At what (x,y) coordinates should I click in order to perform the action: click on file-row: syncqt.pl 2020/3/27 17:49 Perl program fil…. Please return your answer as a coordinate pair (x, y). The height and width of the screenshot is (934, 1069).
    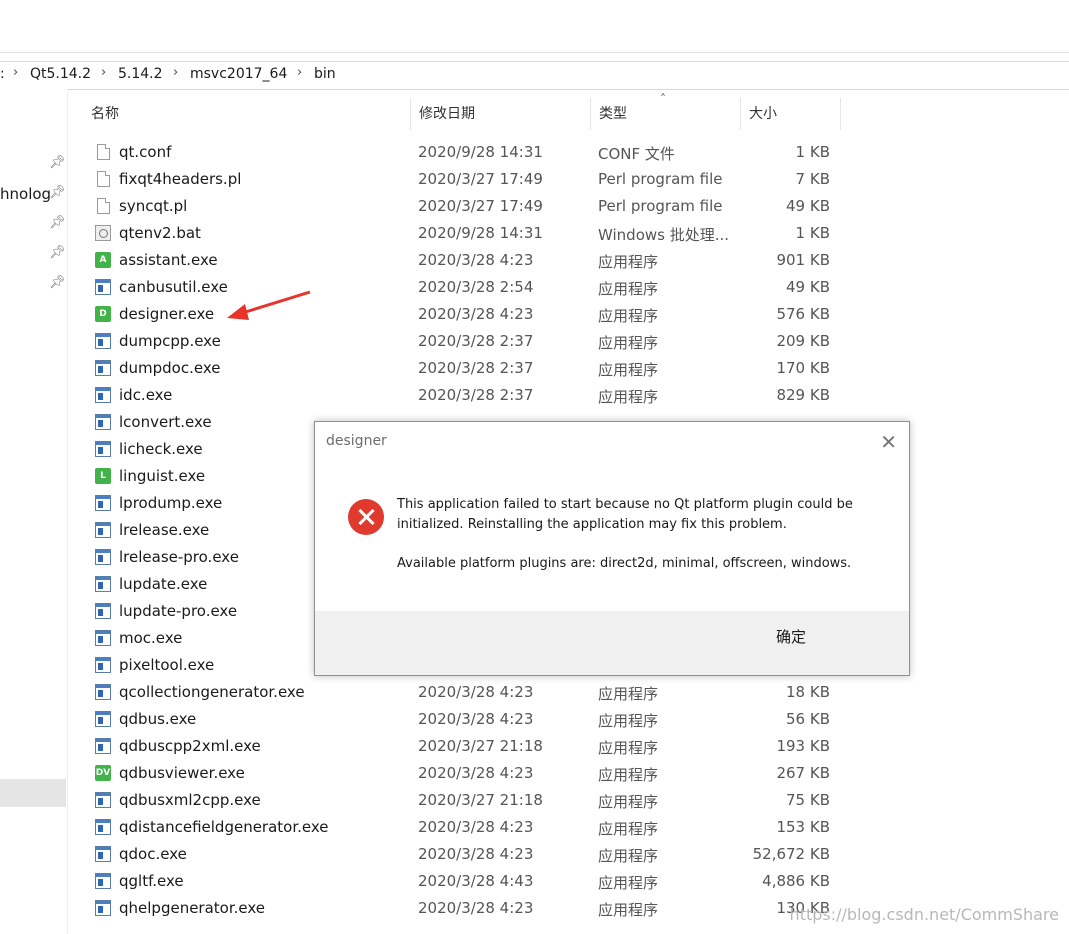
    Looking at the image, I should click on (470, 206).